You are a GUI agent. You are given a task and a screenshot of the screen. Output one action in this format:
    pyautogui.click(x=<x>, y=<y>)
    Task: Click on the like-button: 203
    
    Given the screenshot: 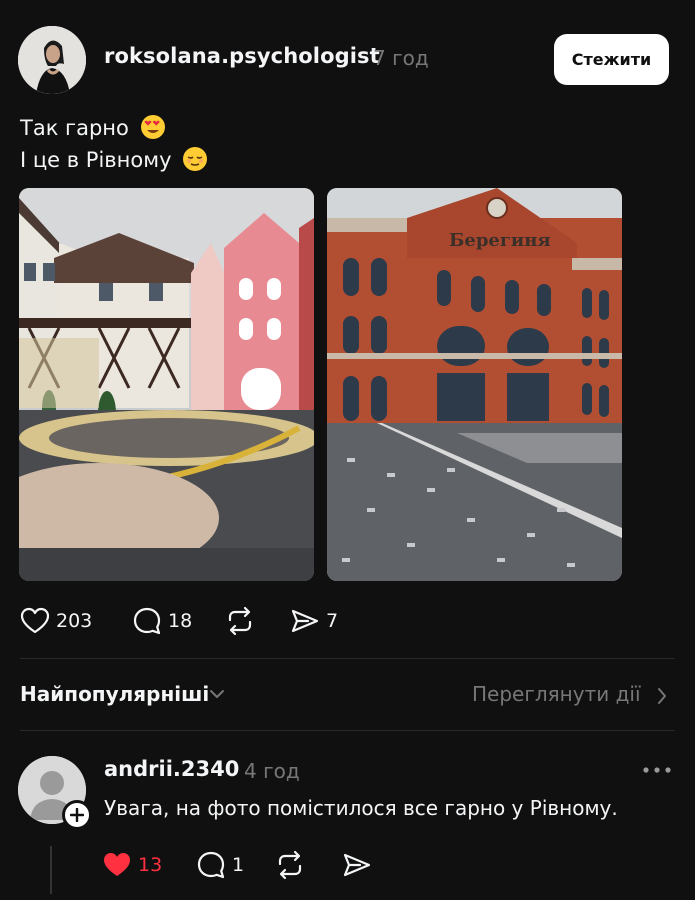 What is the action you would take?
    pyautogui.click(x=56, y=621)
    